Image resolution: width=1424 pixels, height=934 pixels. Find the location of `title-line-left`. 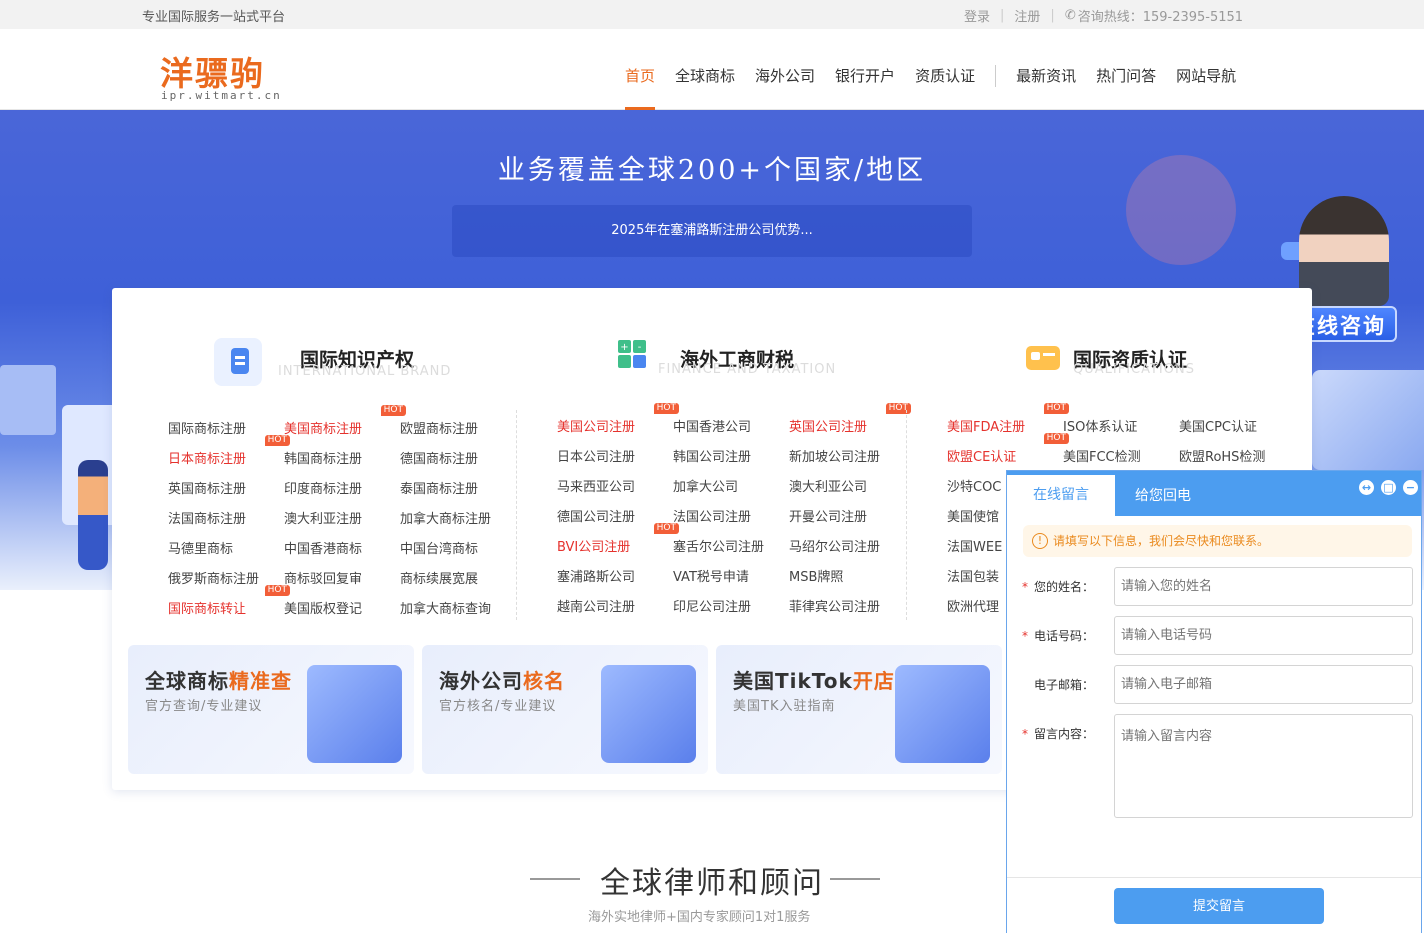

title-line-left is located at coordinates (555, 879).